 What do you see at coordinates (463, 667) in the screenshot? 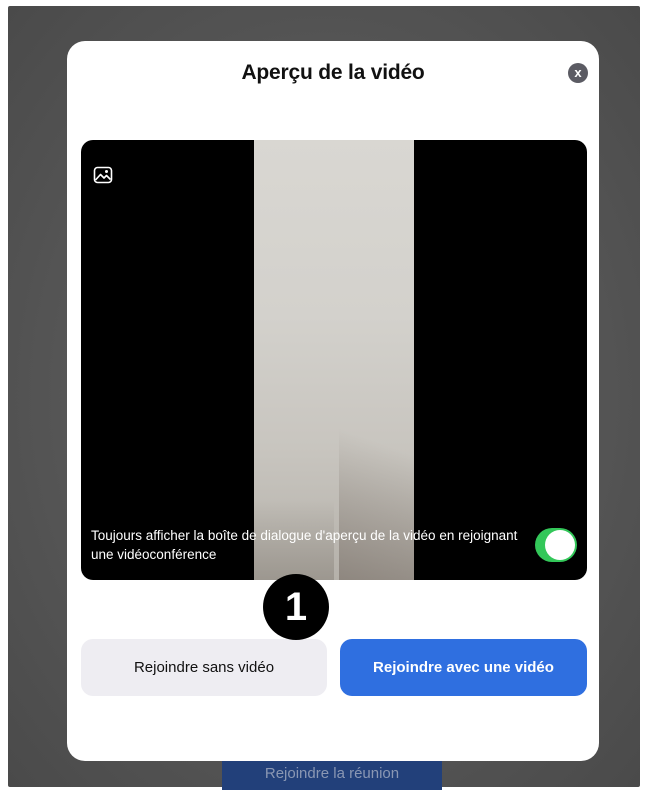
I see `join-with-video-button: Rejoindre avec une vidéo` at bounding box center [463, 667].